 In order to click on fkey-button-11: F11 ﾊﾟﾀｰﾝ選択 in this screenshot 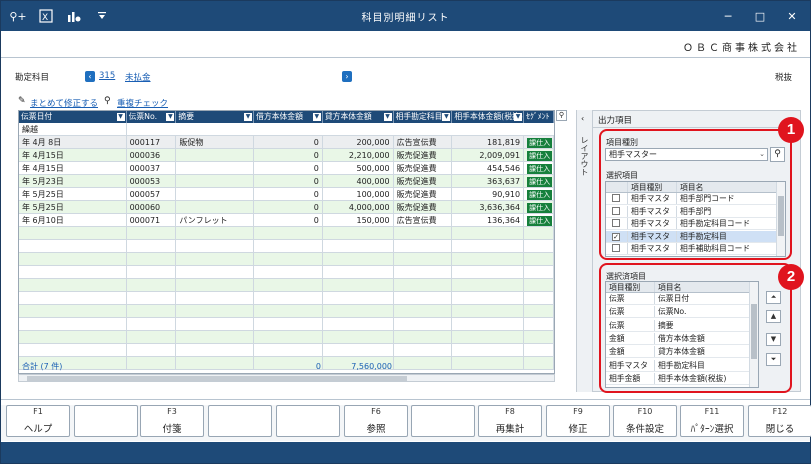, I will do `click(712, 421)`.